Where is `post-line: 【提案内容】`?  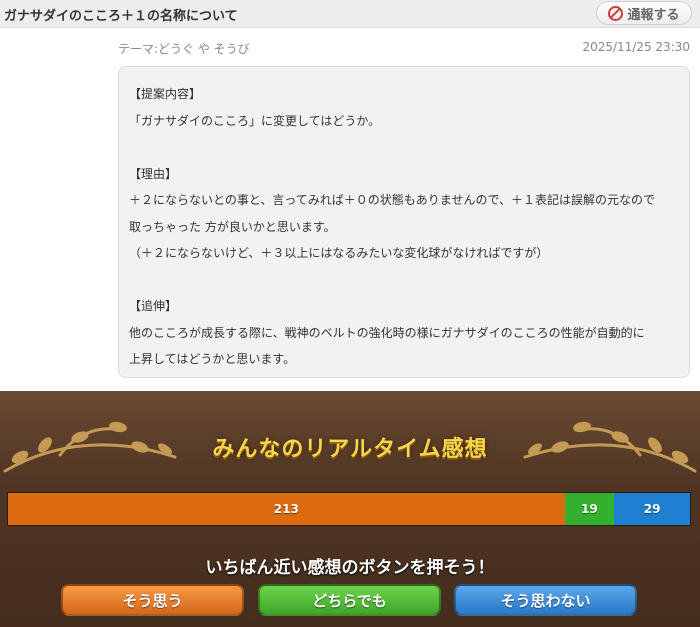
post-line: 【提案内容】 is located at coordinates (165, 94).